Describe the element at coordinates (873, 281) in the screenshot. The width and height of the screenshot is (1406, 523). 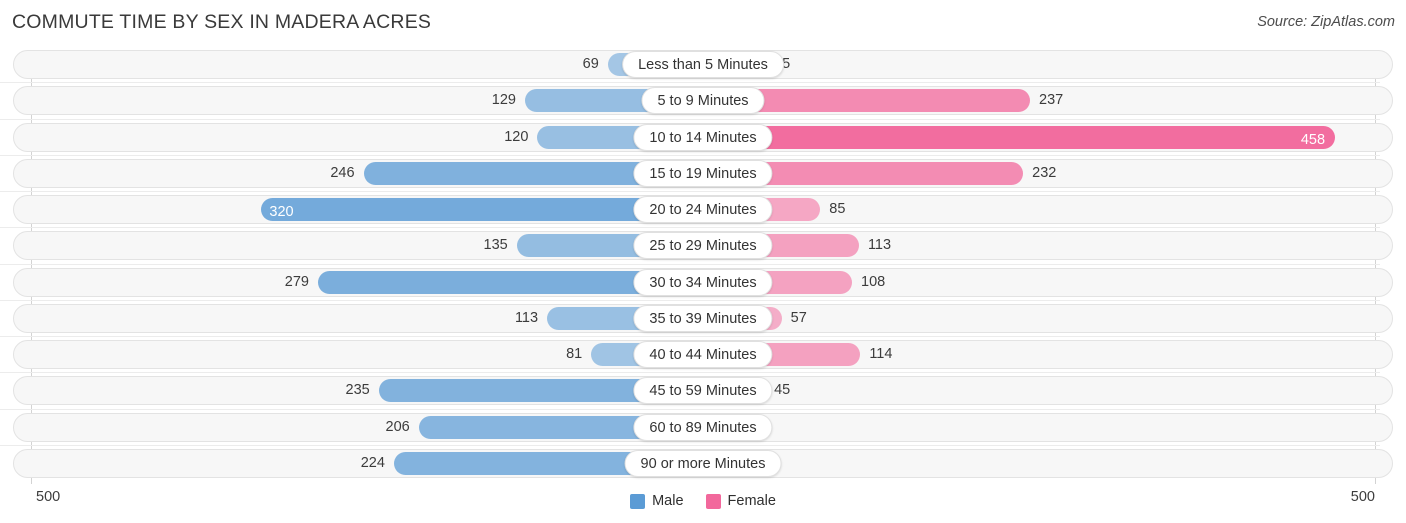
I see `bar-value-female: 108` at that location.